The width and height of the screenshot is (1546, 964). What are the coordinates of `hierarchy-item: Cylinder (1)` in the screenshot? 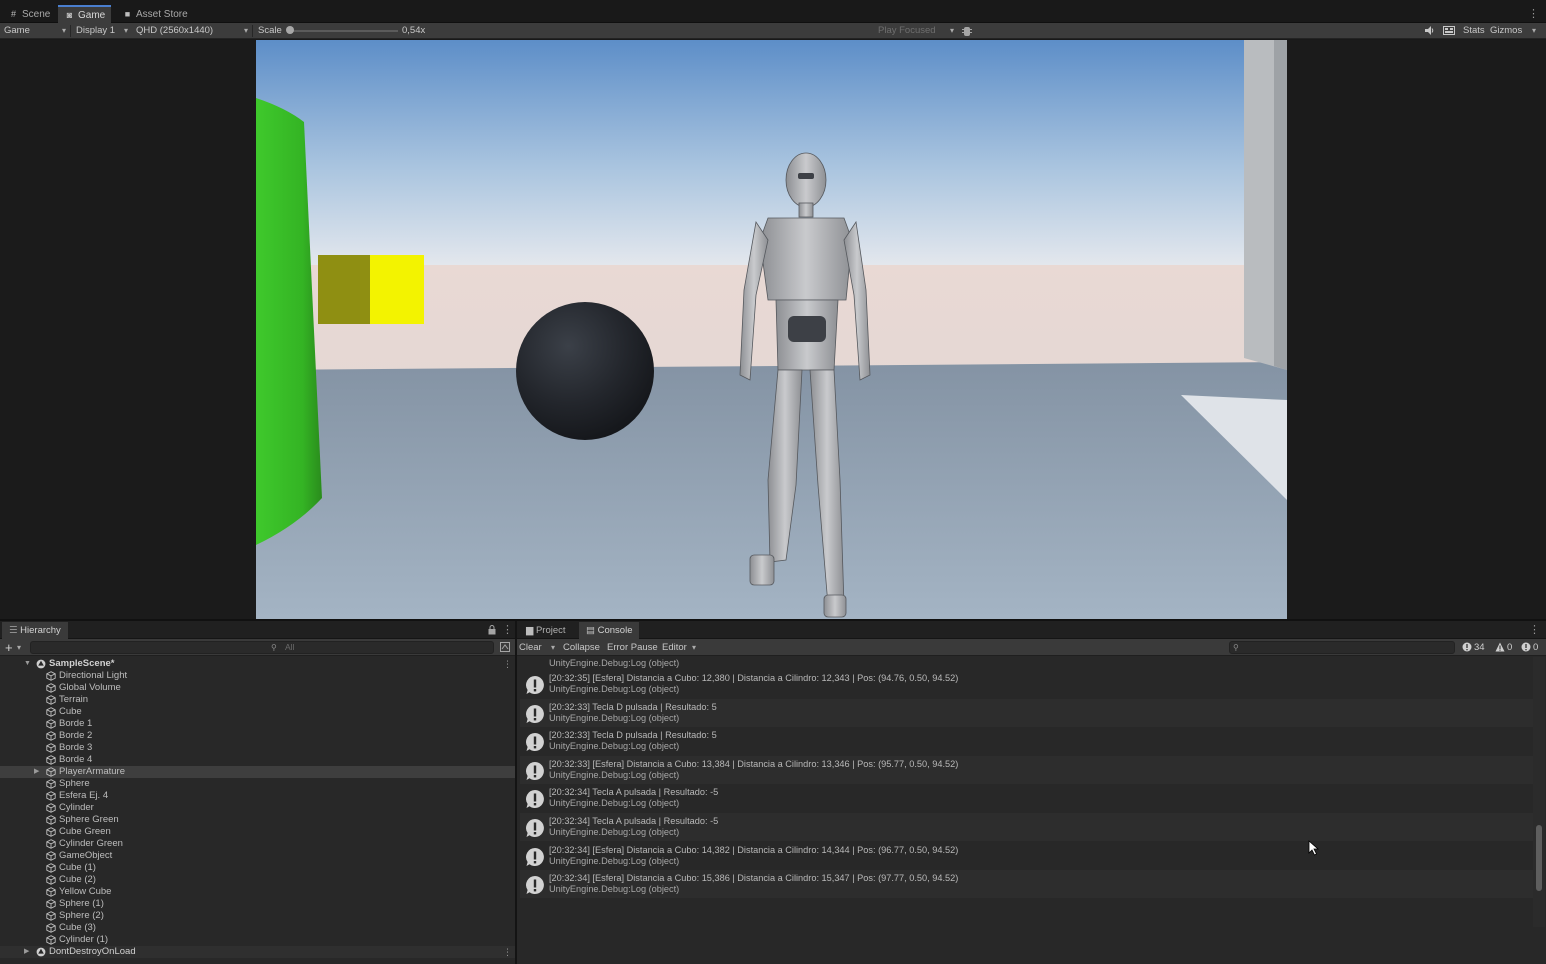 It's located at (257, 940).